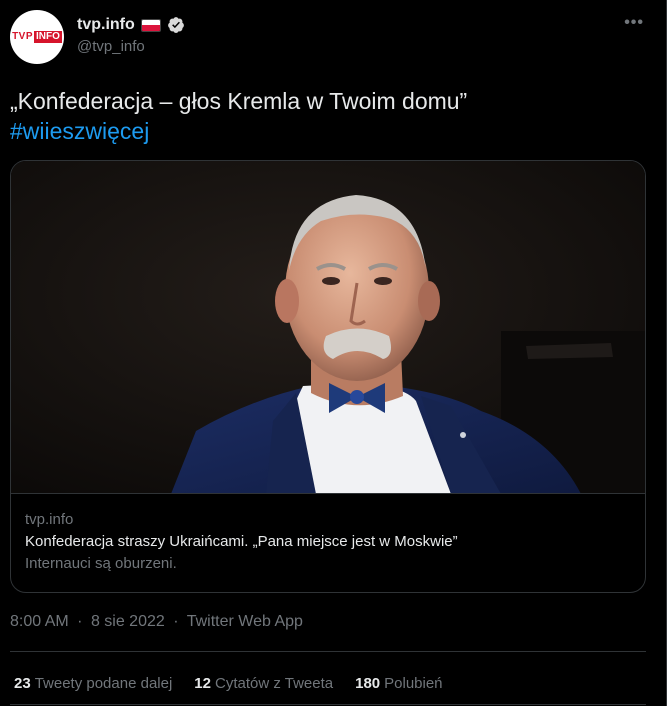 The width and height of the screenshot is (667, 706). Describe the element at coordinates (23, 36) in the screenshot. I see `logo-text-tvp: TVP` at that location.